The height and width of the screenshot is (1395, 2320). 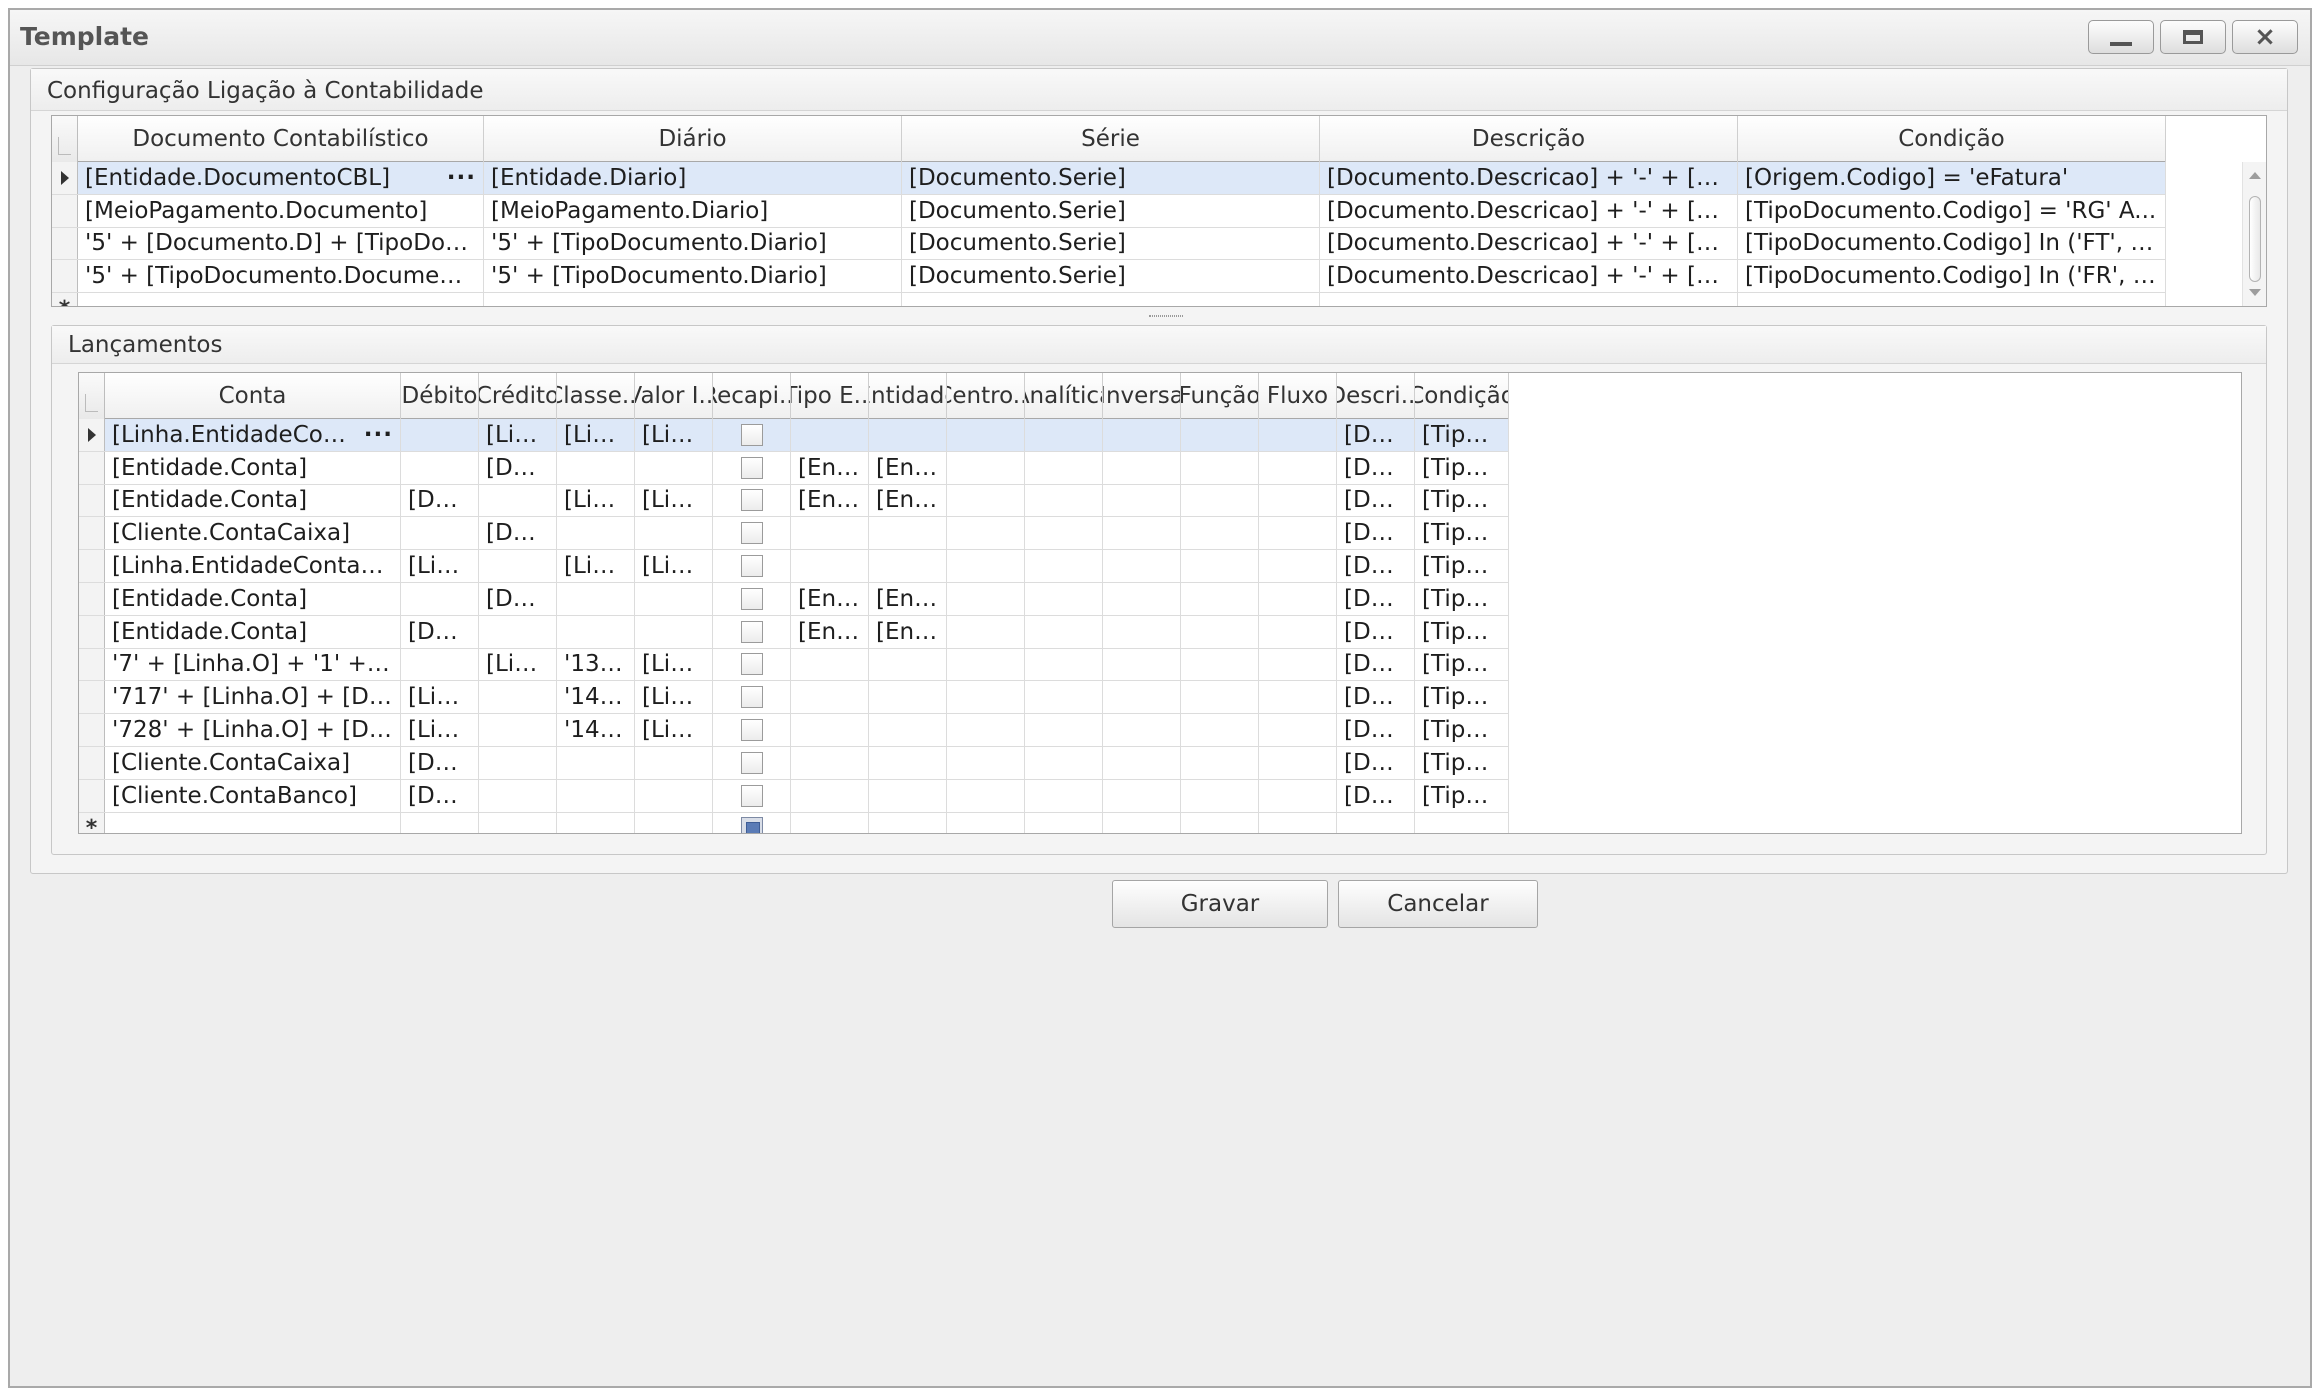 I want to click on table-cell: [Linha.EntidadeContaGasto]···, so click(x=253, y=435).